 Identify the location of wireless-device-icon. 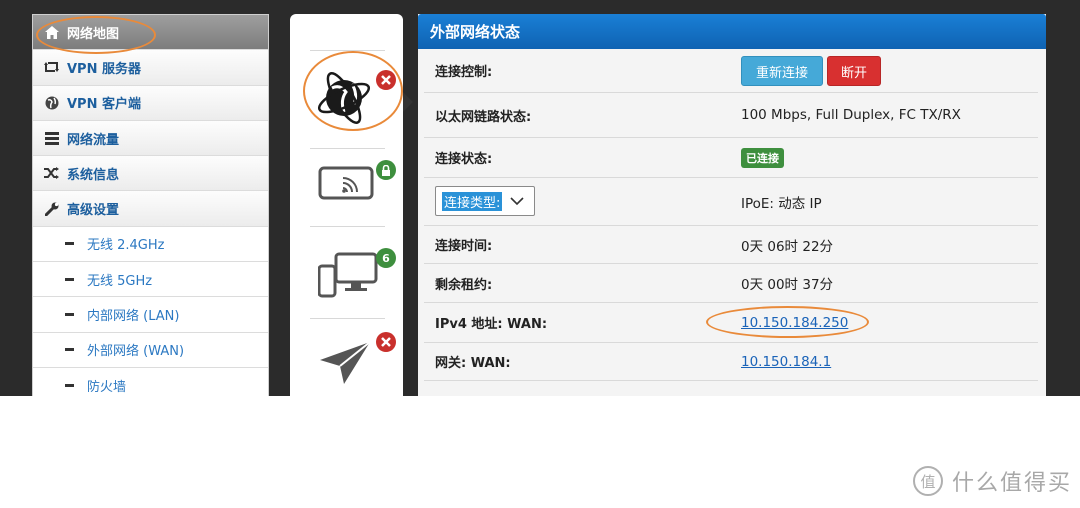
(346, 183).